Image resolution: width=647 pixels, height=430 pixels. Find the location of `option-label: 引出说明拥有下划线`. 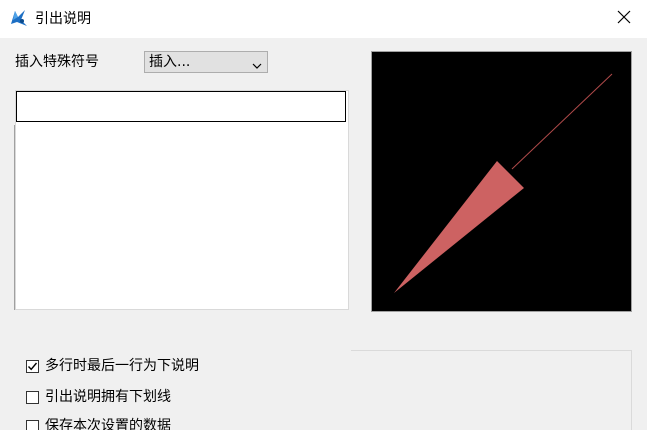

option-label: 引出说明拥有下划线 is located at coordinates (108, 397).